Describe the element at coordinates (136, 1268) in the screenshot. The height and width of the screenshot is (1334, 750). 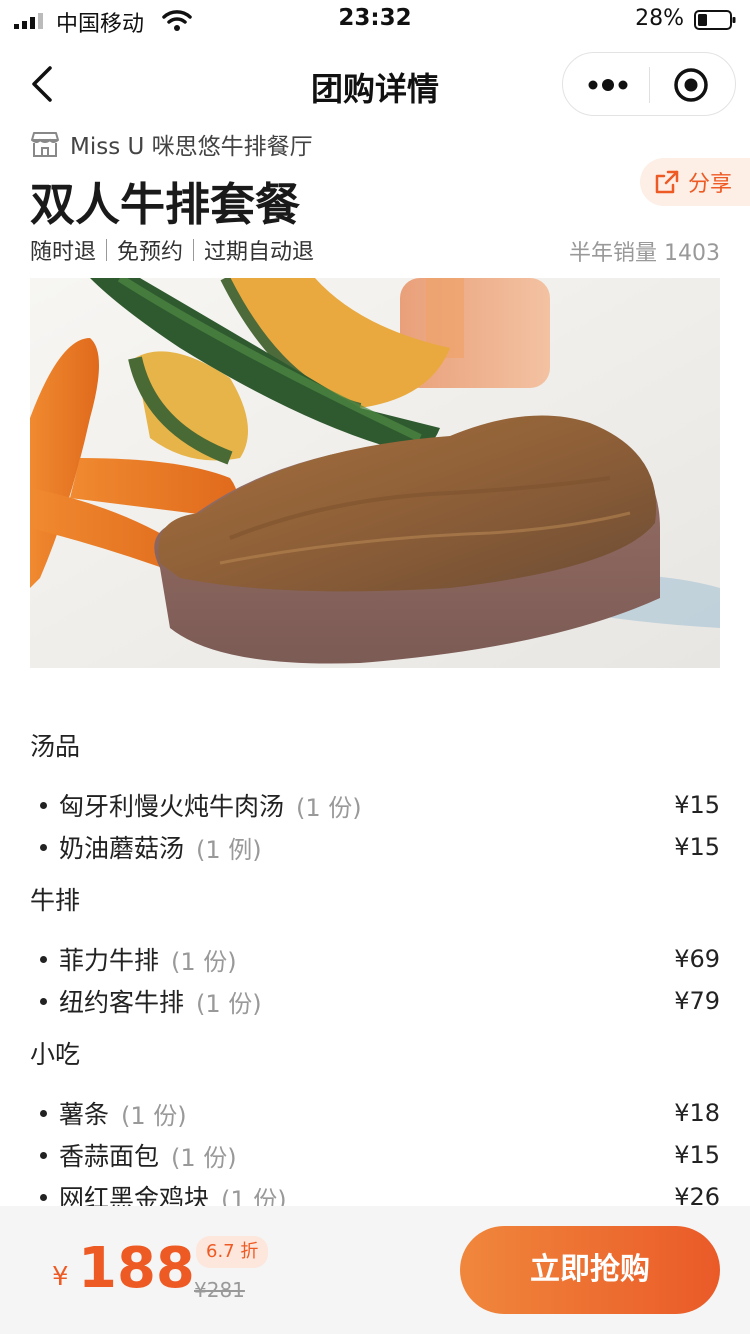
I see `deal-price: 188` at that location.